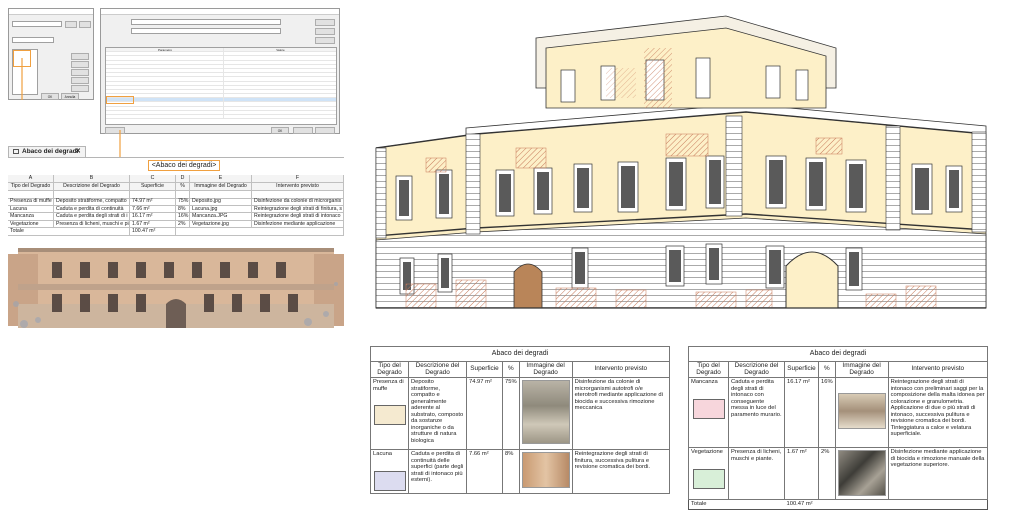 This screenshot has width=1024, height=525. Describe the element at coordinates (298, 179) in the screenshot. I see `col-letter-f: F` at that location.